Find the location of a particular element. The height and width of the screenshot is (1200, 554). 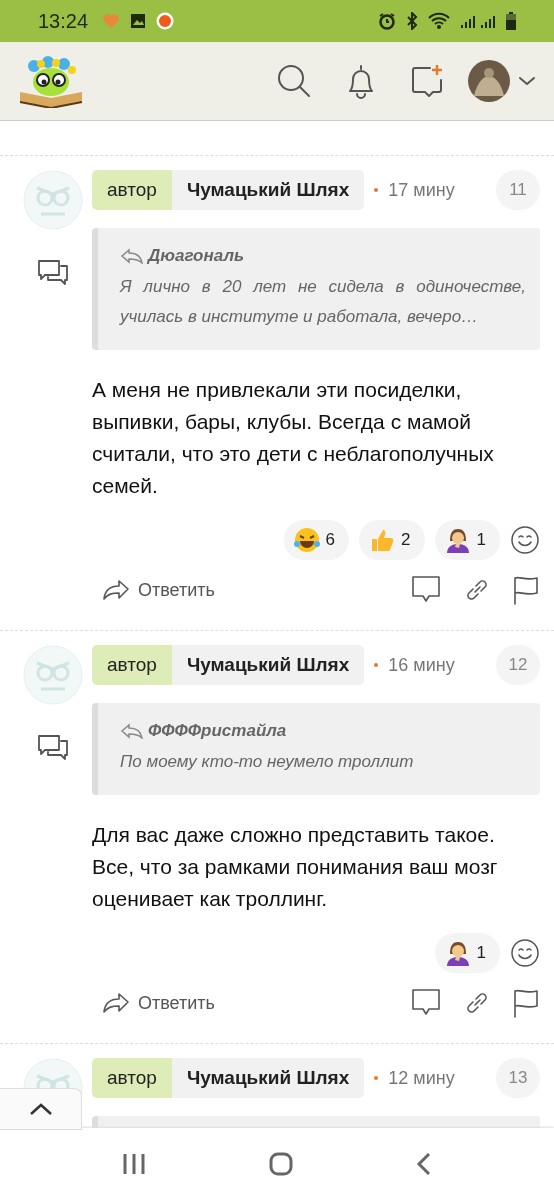

comment-text: А меня не привлекали эти посиделки, выпивки, бары, клубы. Всегда с мамой считали, что это дети с неблагополучных семей. is located at coordinates (293, 438).